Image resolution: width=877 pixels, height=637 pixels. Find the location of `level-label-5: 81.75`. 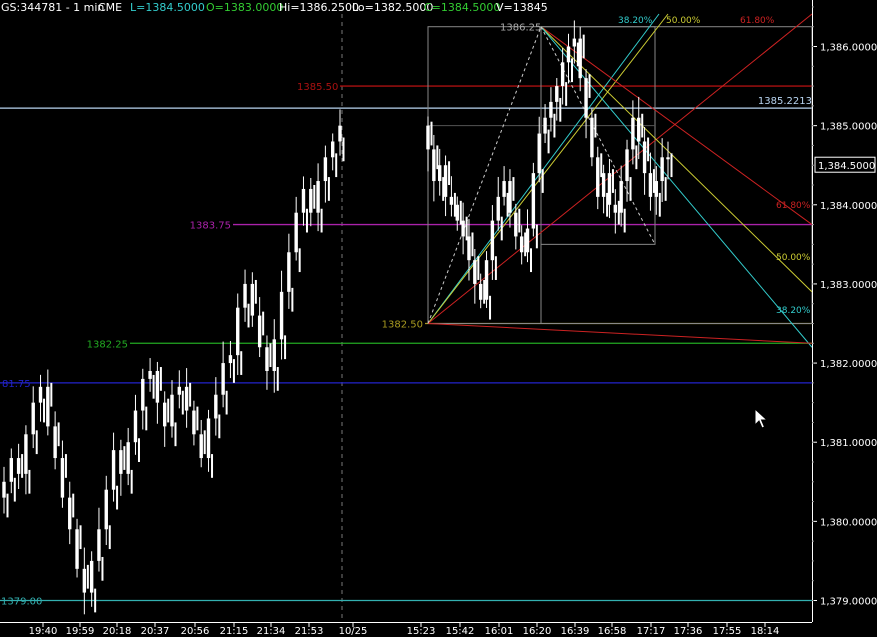

level-label-5: 81.75 is located at coordinates (16, 384).